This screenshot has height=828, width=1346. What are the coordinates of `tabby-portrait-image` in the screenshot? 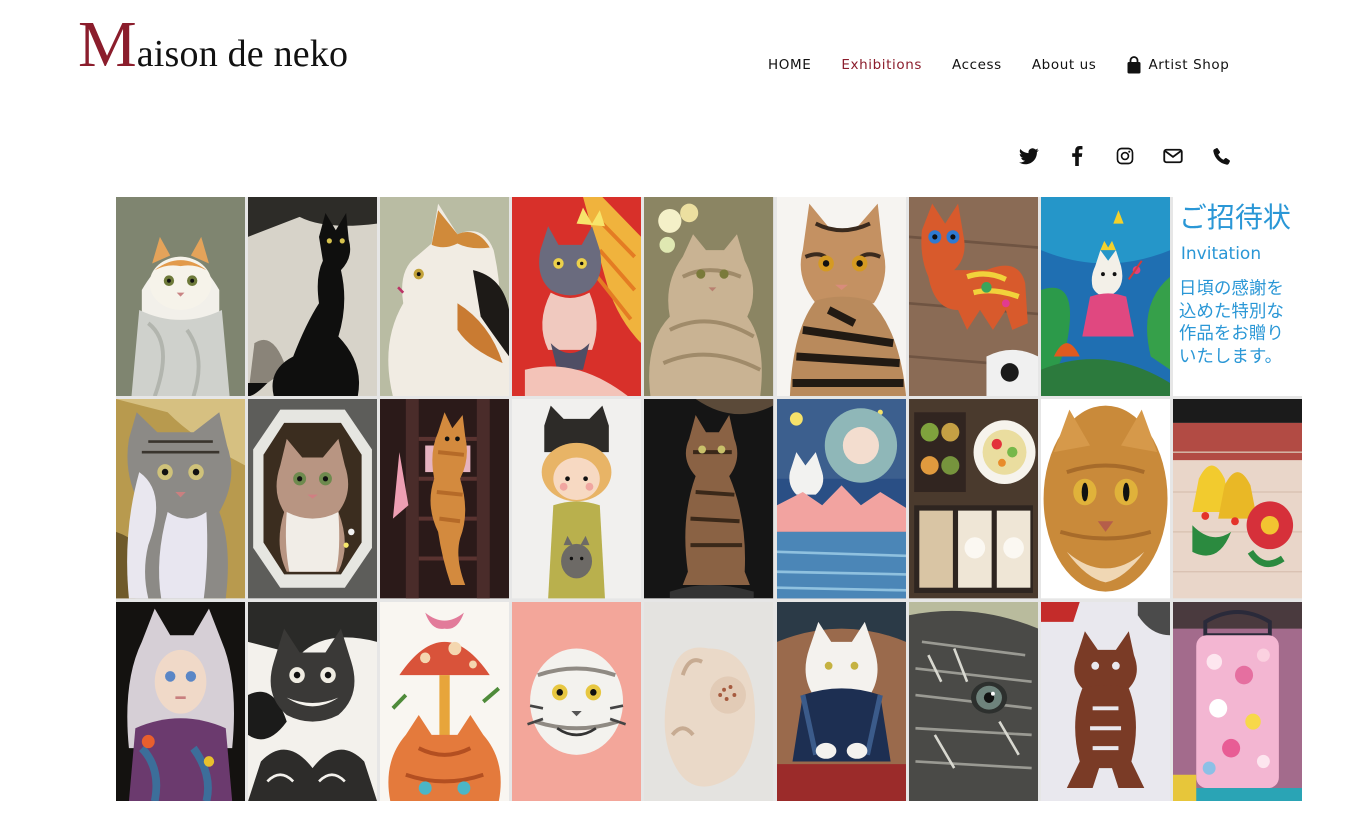 It's located at (841, 297).